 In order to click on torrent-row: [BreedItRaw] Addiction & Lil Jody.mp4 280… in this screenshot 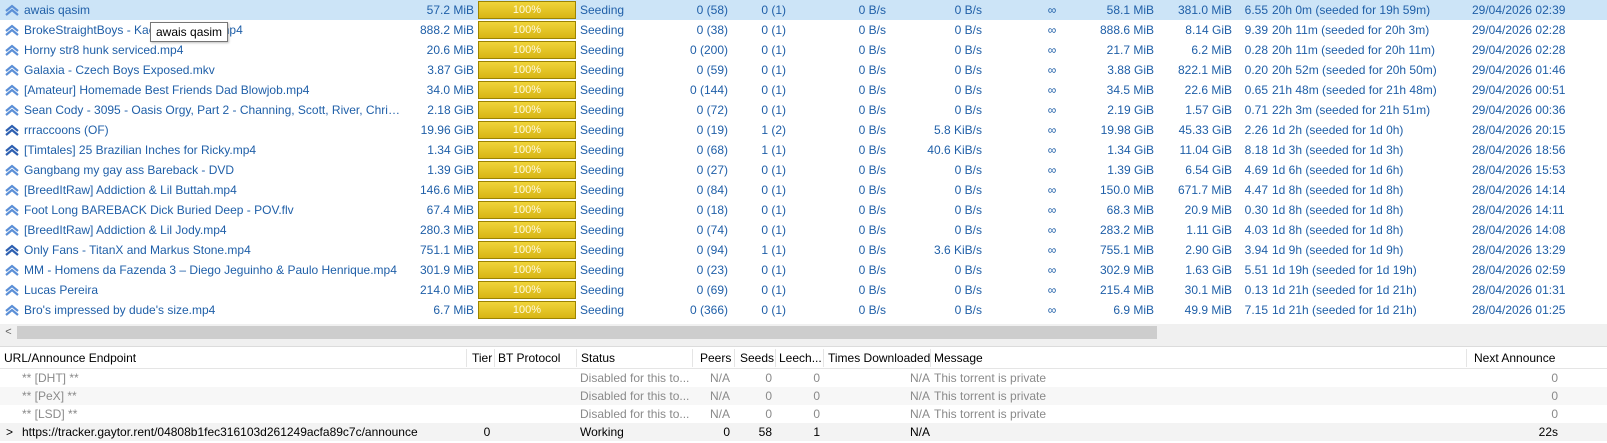, I will do `click(803, 230)`.